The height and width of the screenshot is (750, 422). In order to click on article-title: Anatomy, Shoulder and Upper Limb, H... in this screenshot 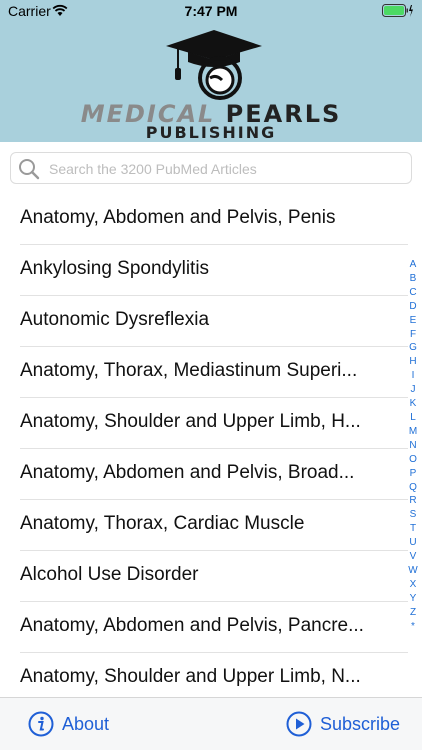, I will do `click(190, 421)`.